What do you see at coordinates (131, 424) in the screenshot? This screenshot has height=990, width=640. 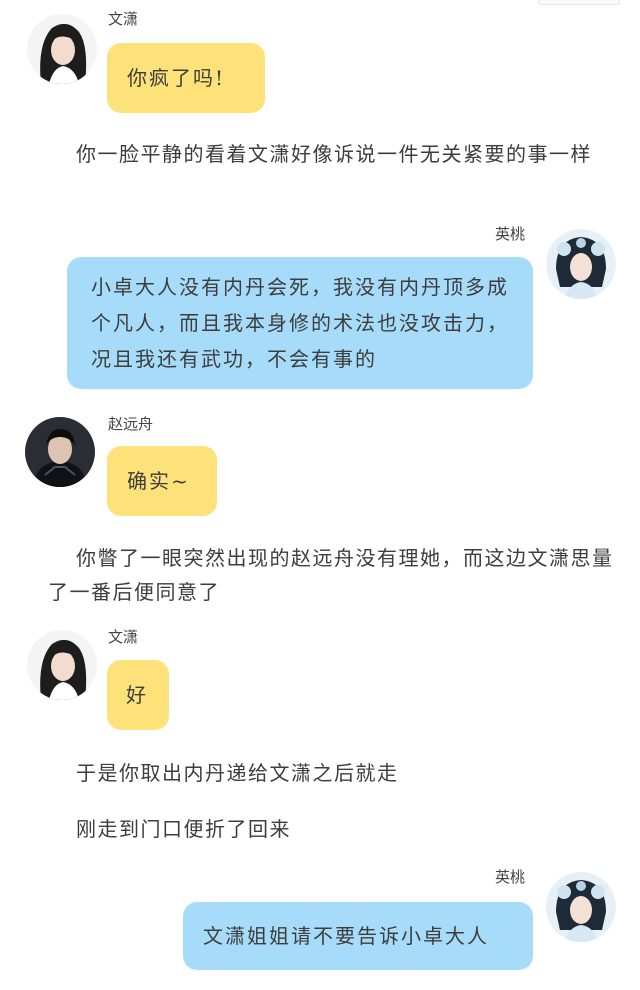 I see `speaker-name: 赵远舟` at bounding box center [131, 424].